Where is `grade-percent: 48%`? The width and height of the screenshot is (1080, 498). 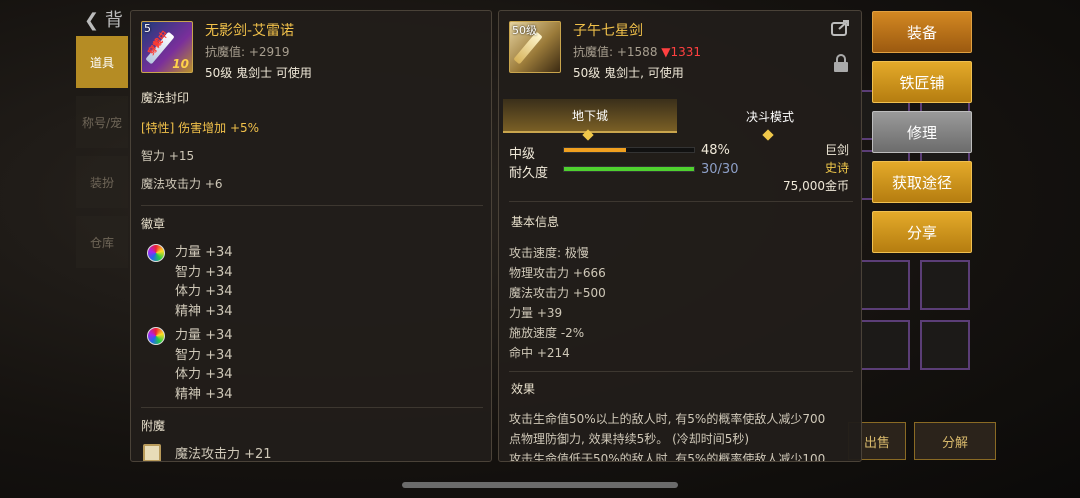 grade-percent: 48% is located at coordinates (715, 150).